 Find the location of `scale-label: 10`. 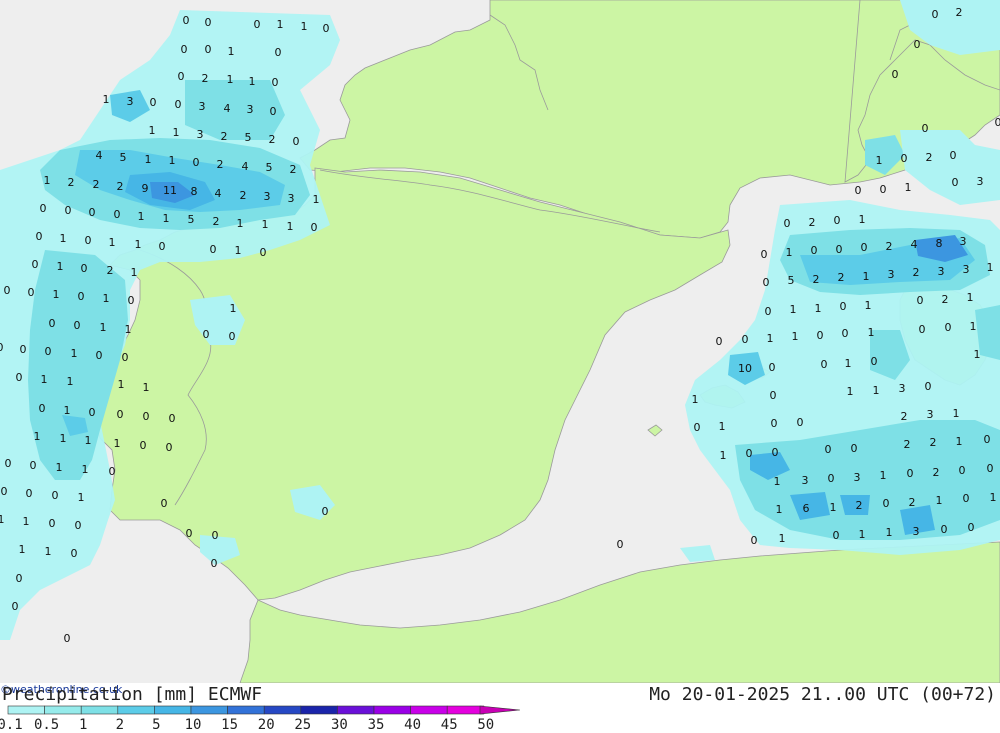

scale-label: 10 is located at coordinates (193, 725).